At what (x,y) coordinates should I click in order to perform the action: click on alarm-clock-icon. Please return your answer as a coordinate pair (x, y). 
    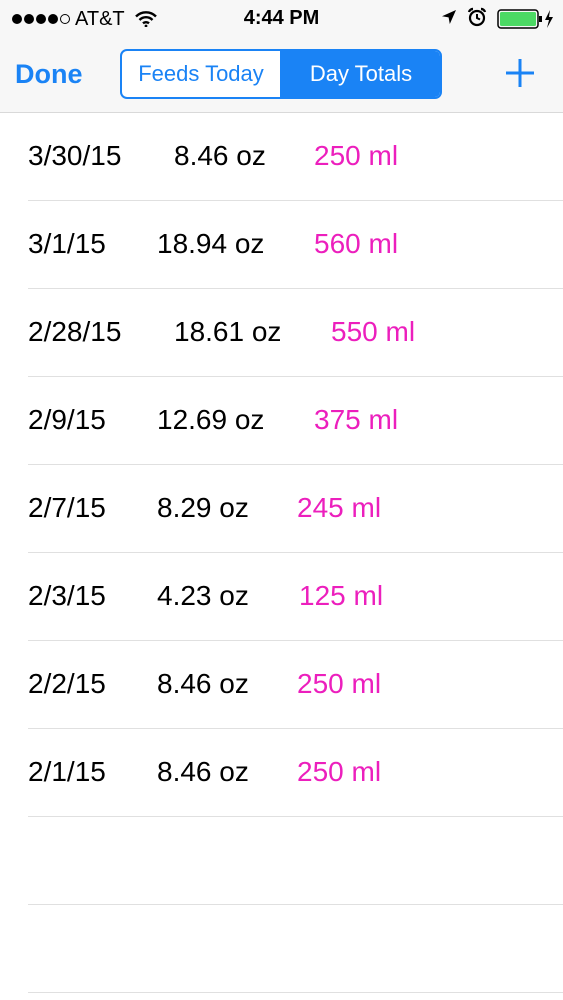
    Looking at the image, I should click on (477, 19).